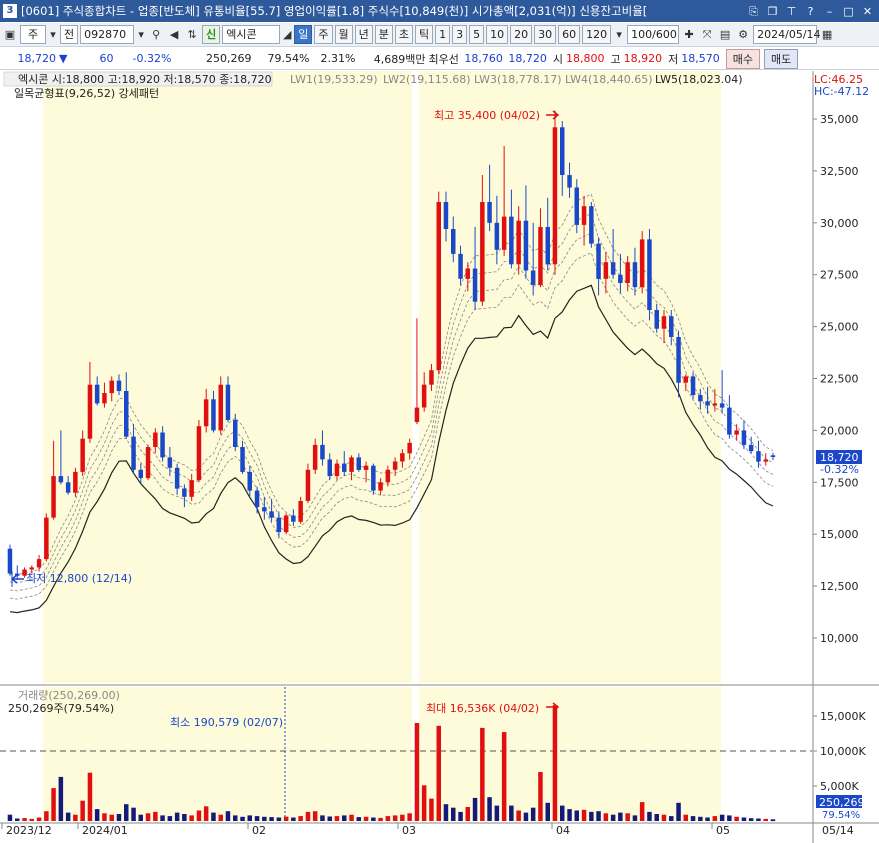 The width and height of the screenshot is (879, 843). I want to click on volume-tag: 250,269, so click(842, 802).